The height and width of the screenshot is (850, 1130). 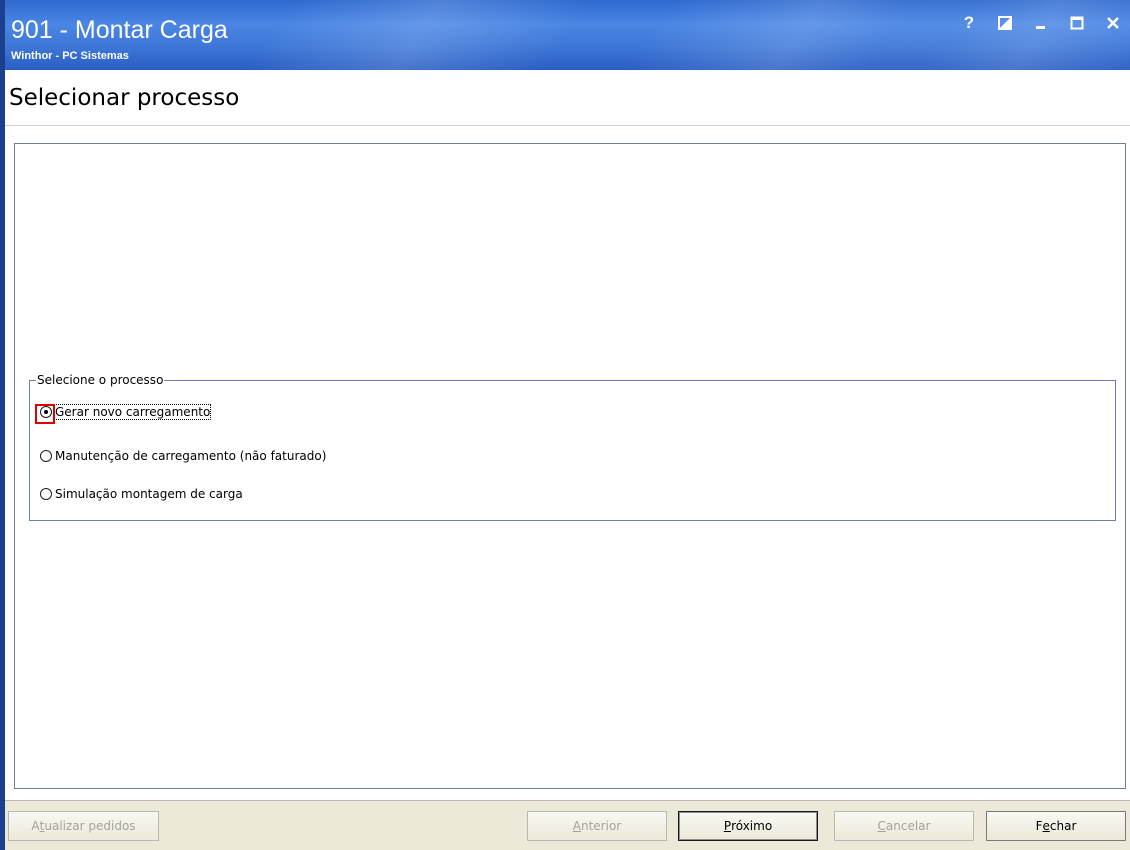 What do you see at coordinates (415, 35) in the screenshot?
I see `titlebar-decoration` at bounding box center [415, 35].